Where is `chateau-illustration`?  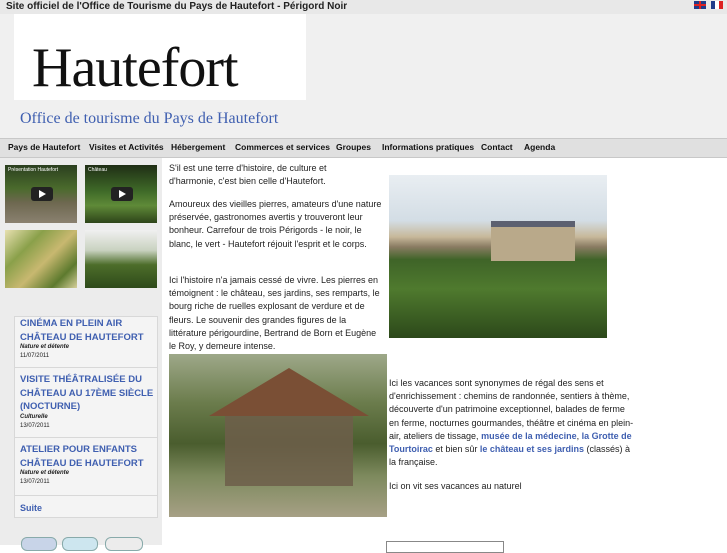 chateau-illustration is located at coordinates (533, 241).